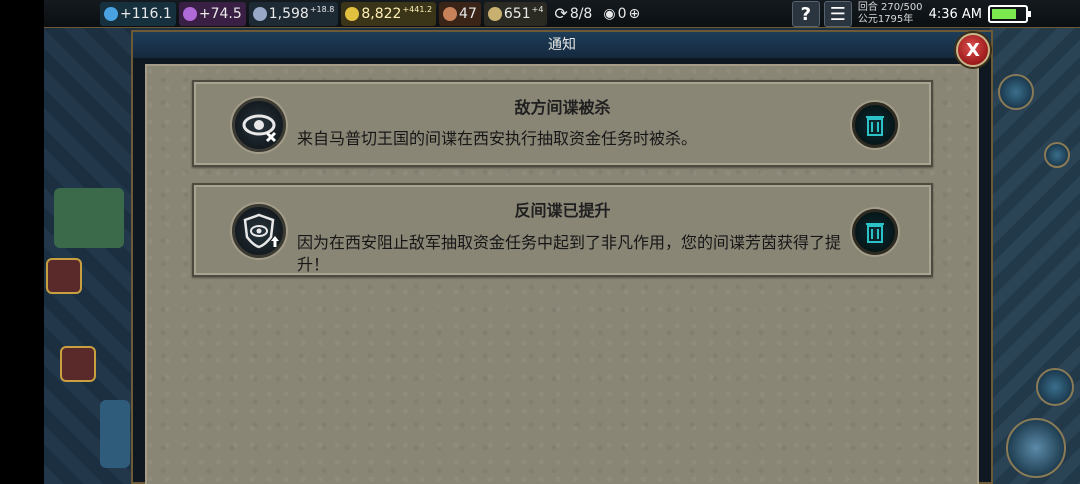  Describe the element at coordinates (805, 14) in the screenshot. I see `help-button: ?` at that location.